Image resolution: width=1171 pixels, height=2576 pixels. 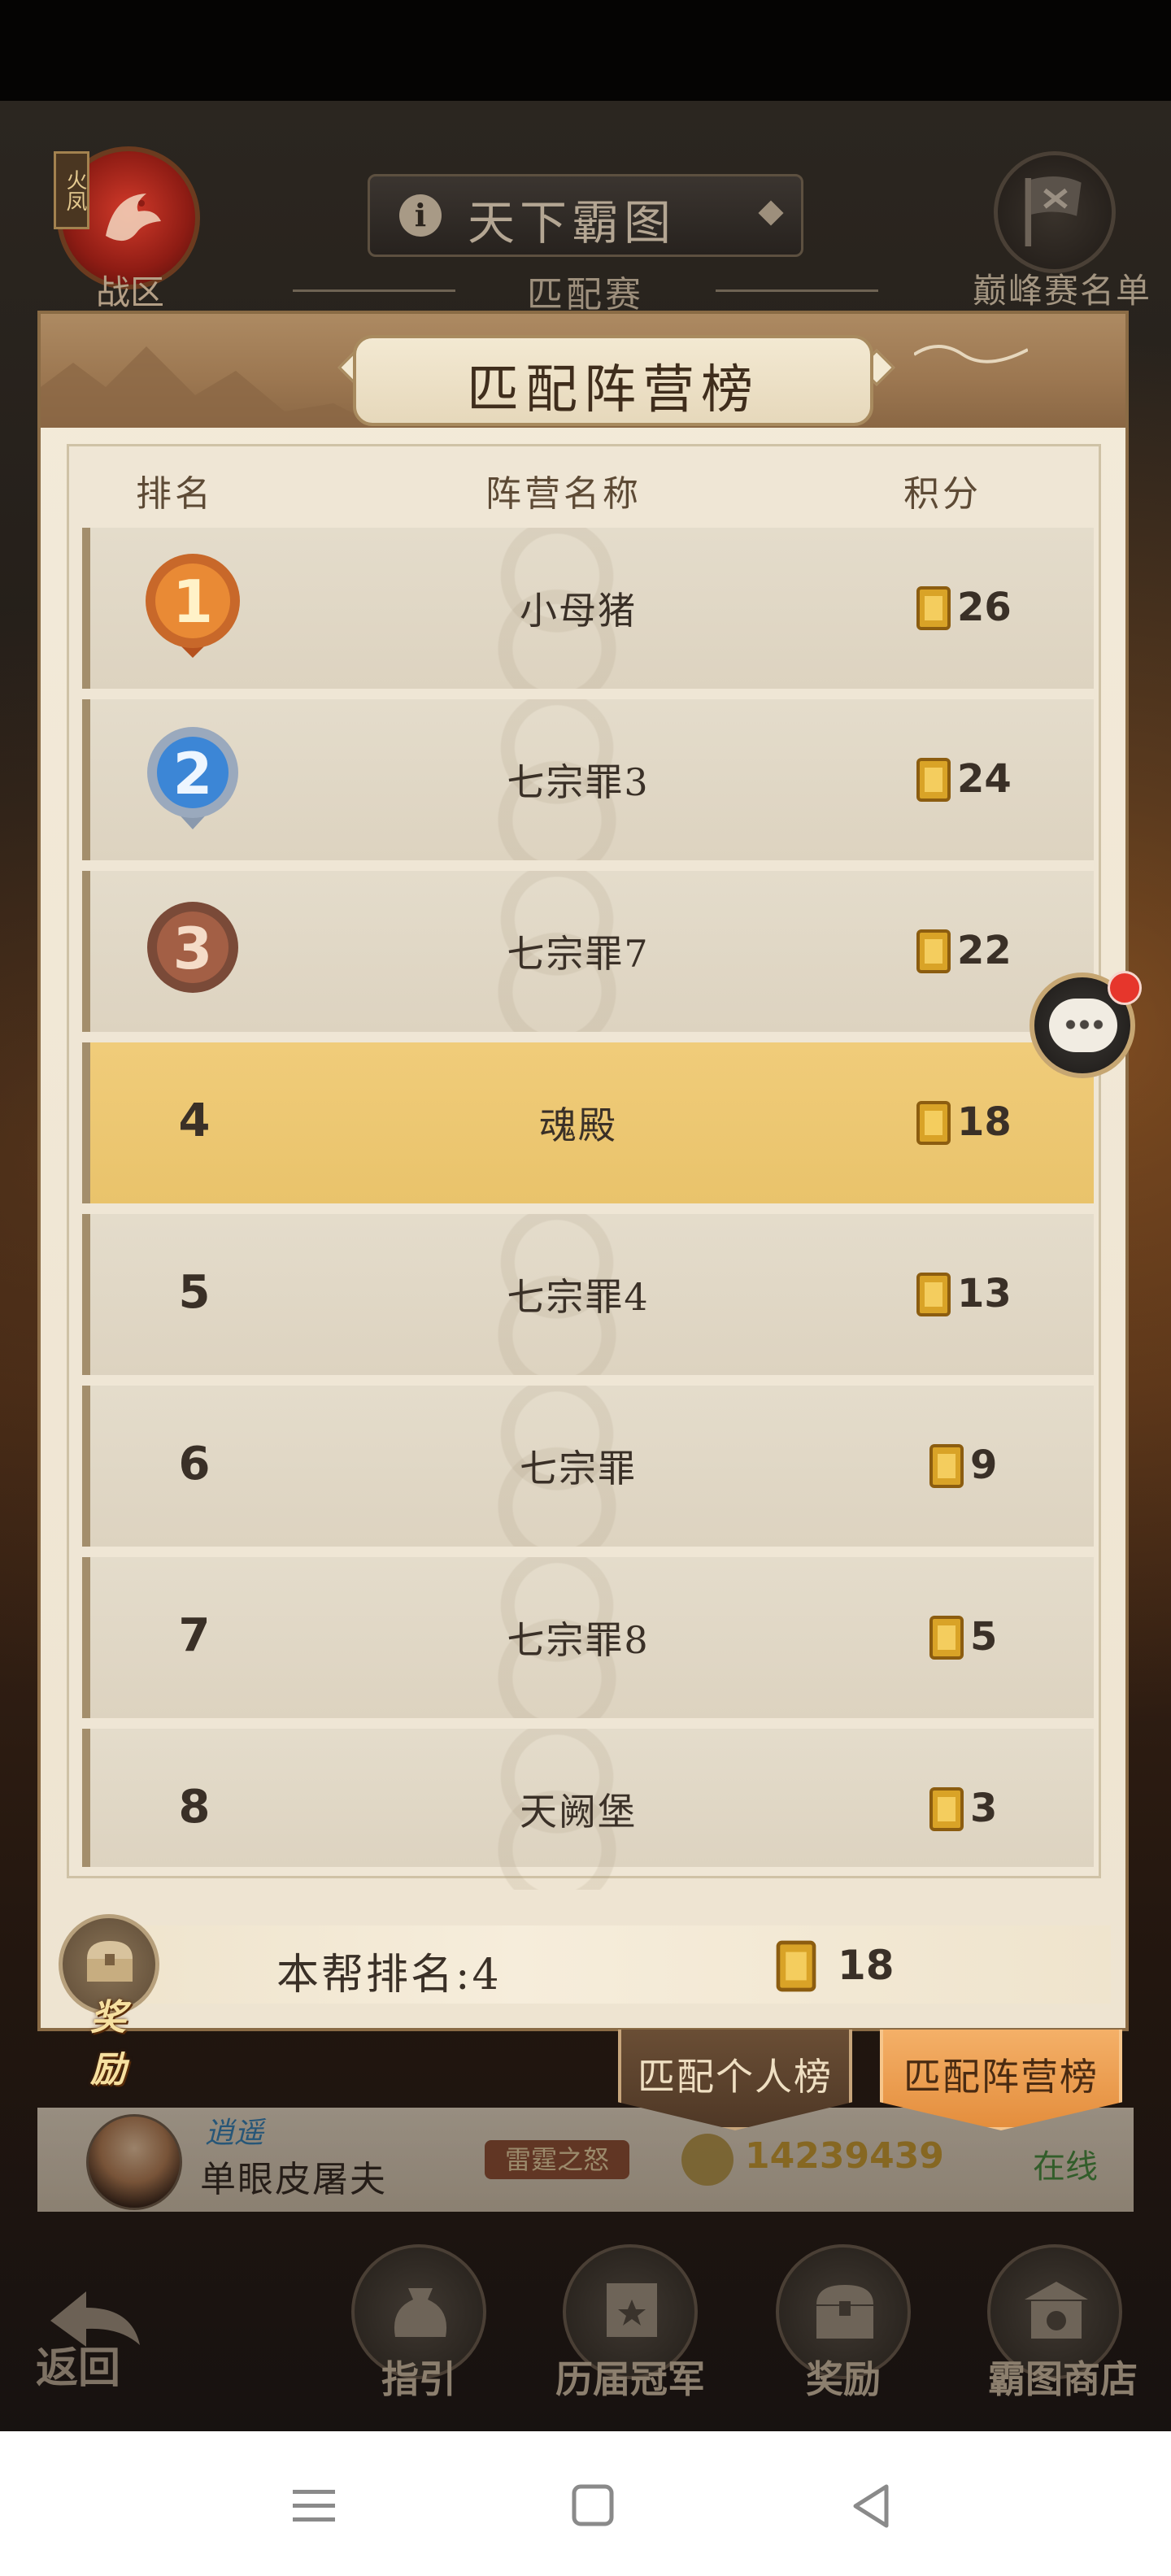 I want to click on guide-label: 指引, so click(x=418, y=2379).